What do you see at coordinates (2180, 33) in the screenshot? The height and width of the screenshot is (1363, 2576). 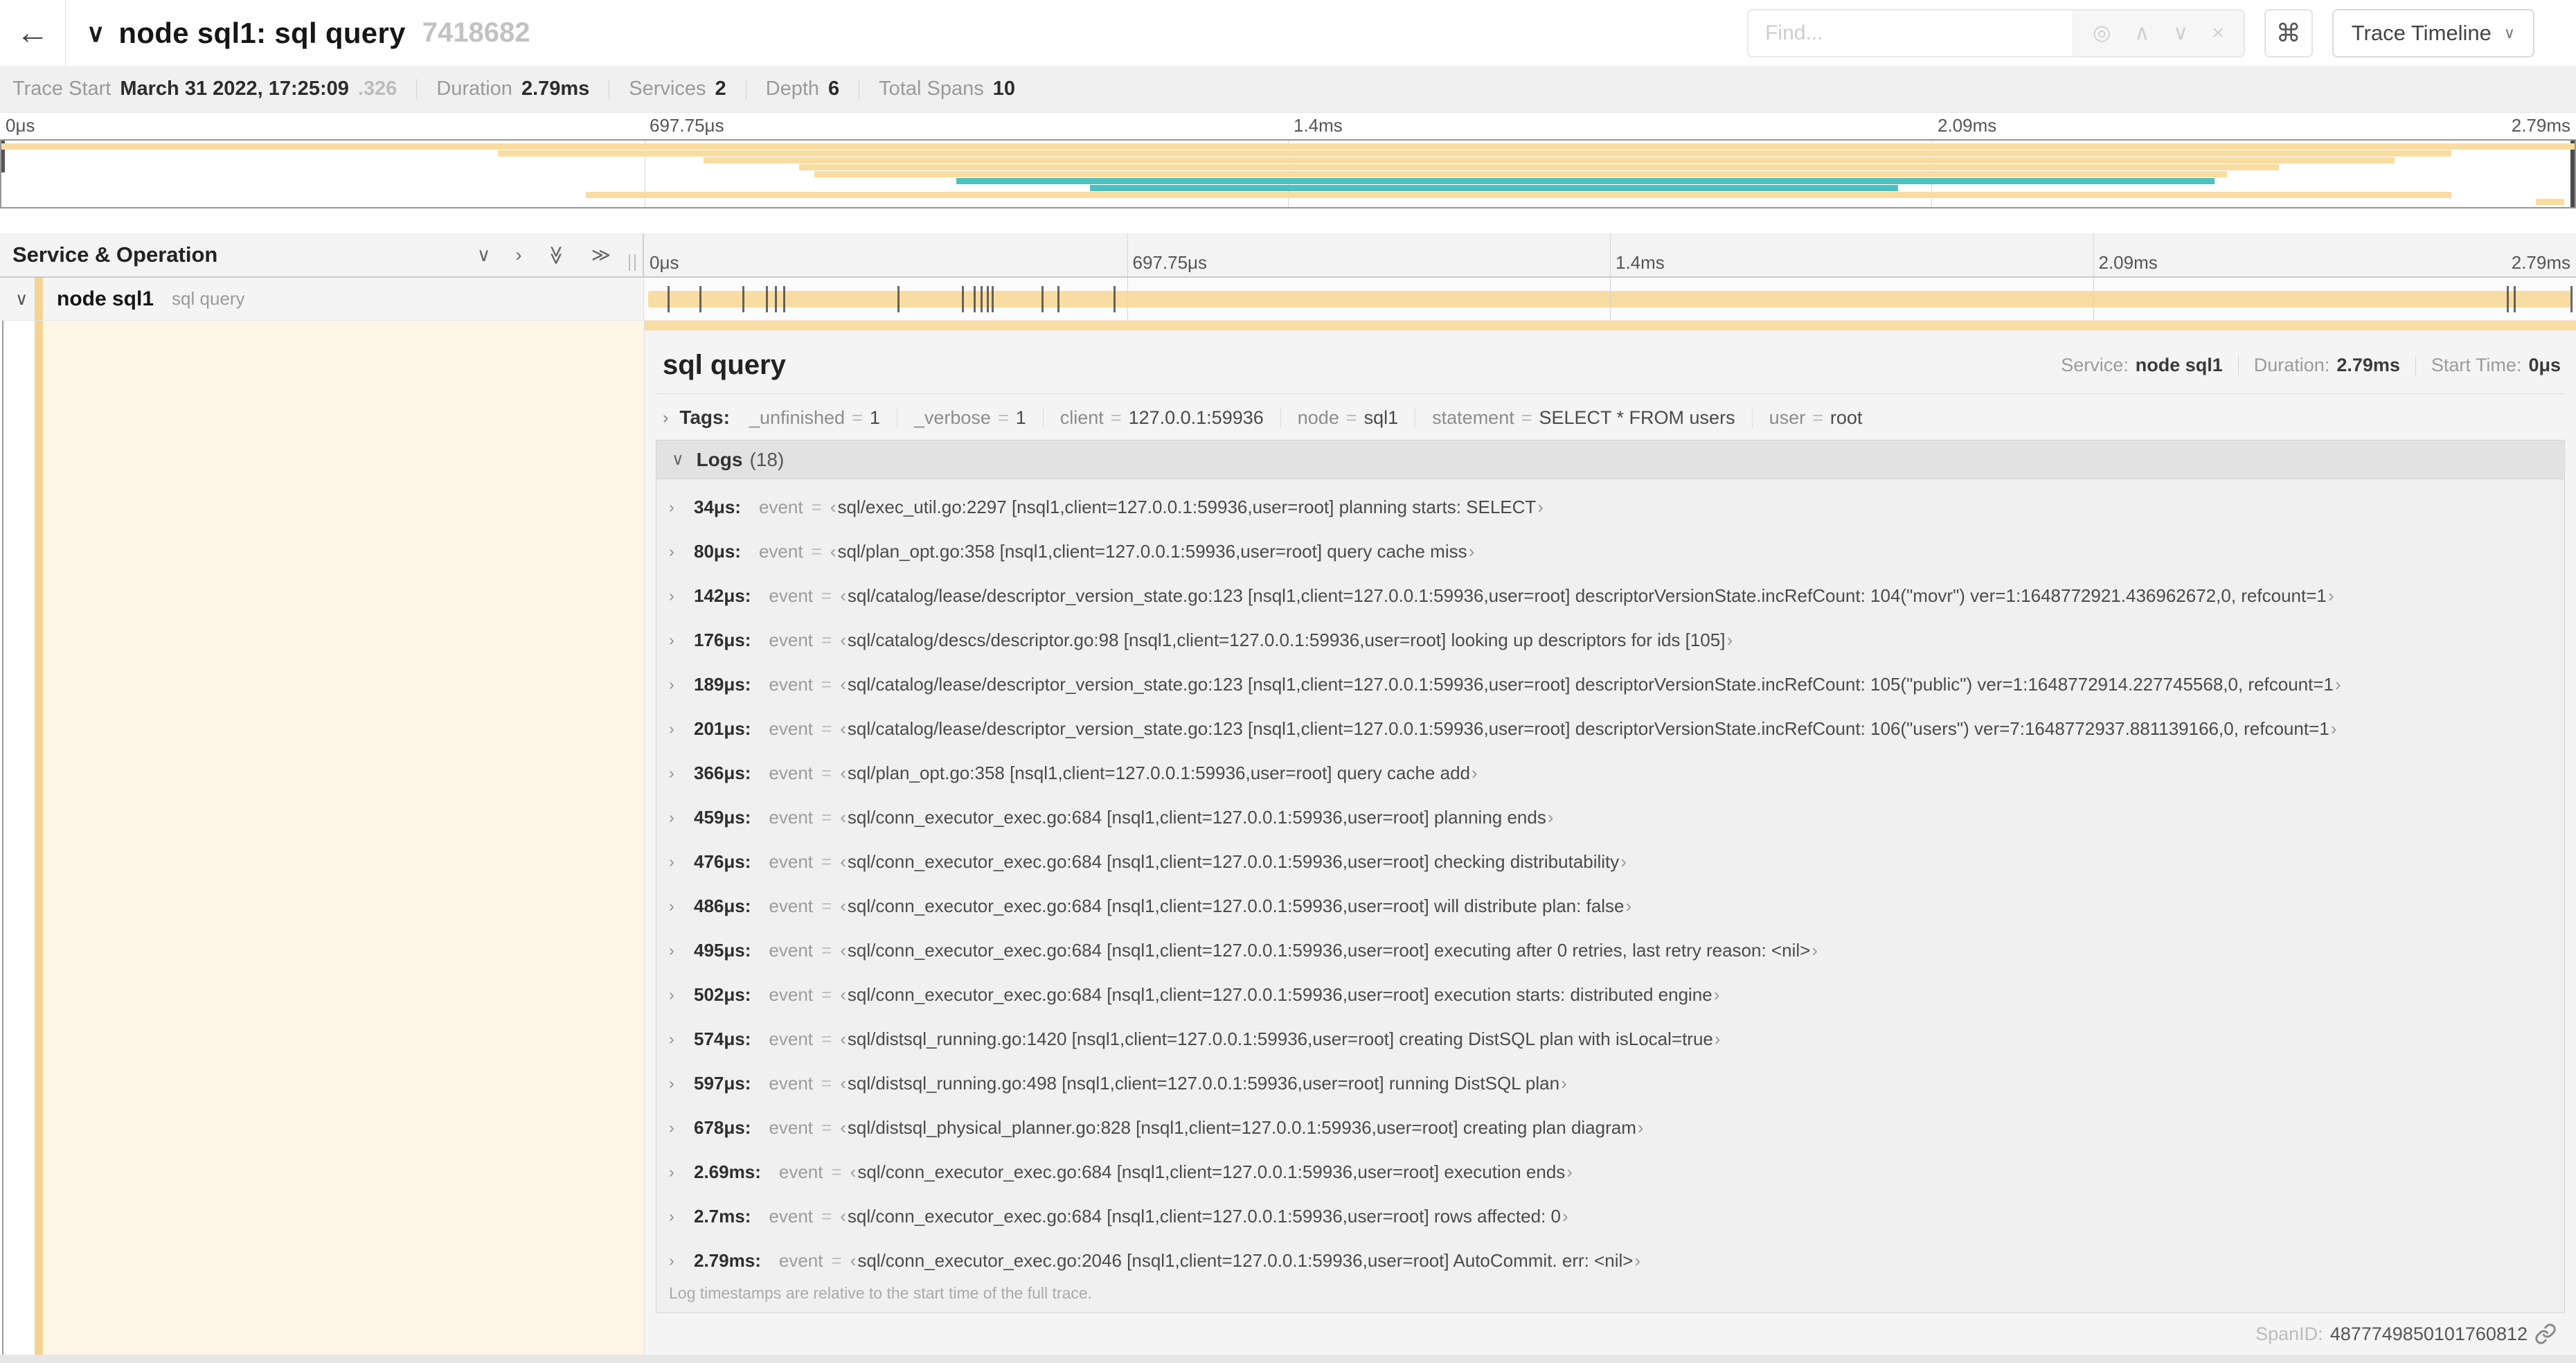 I see `find-next-icon: ∨` at bounding box center [2180, 33].